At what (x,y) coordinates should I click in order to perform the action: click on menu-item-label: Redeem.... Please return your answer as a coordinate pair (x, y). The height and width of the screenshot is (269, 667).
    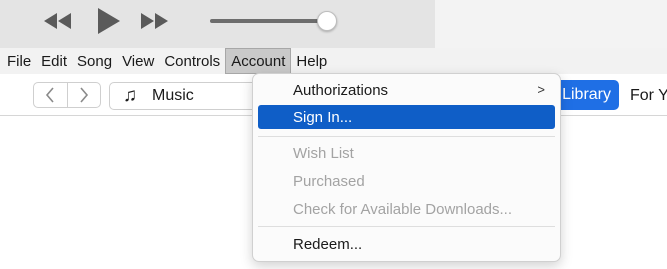
    Looking at the image, I should click on (328, 244).